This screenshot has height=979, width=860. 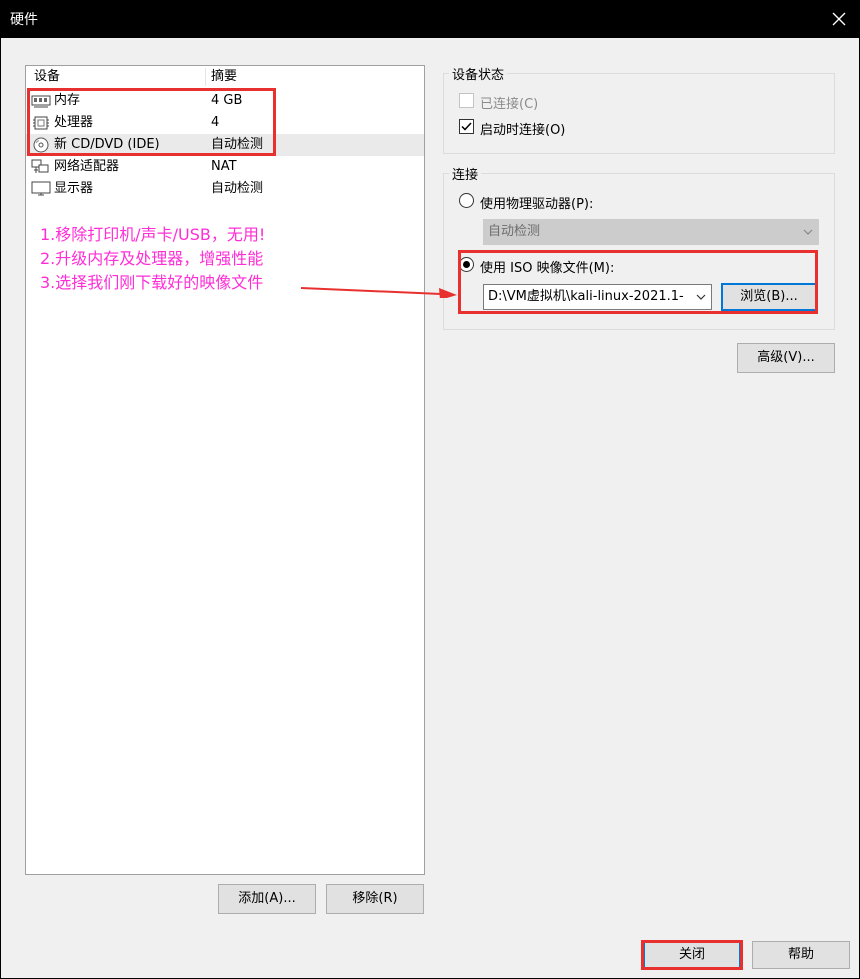 What do you see at coordinates (465, 173) in the screenshot?
I see `connection-title: 连接` at bounding box center [465, 173].